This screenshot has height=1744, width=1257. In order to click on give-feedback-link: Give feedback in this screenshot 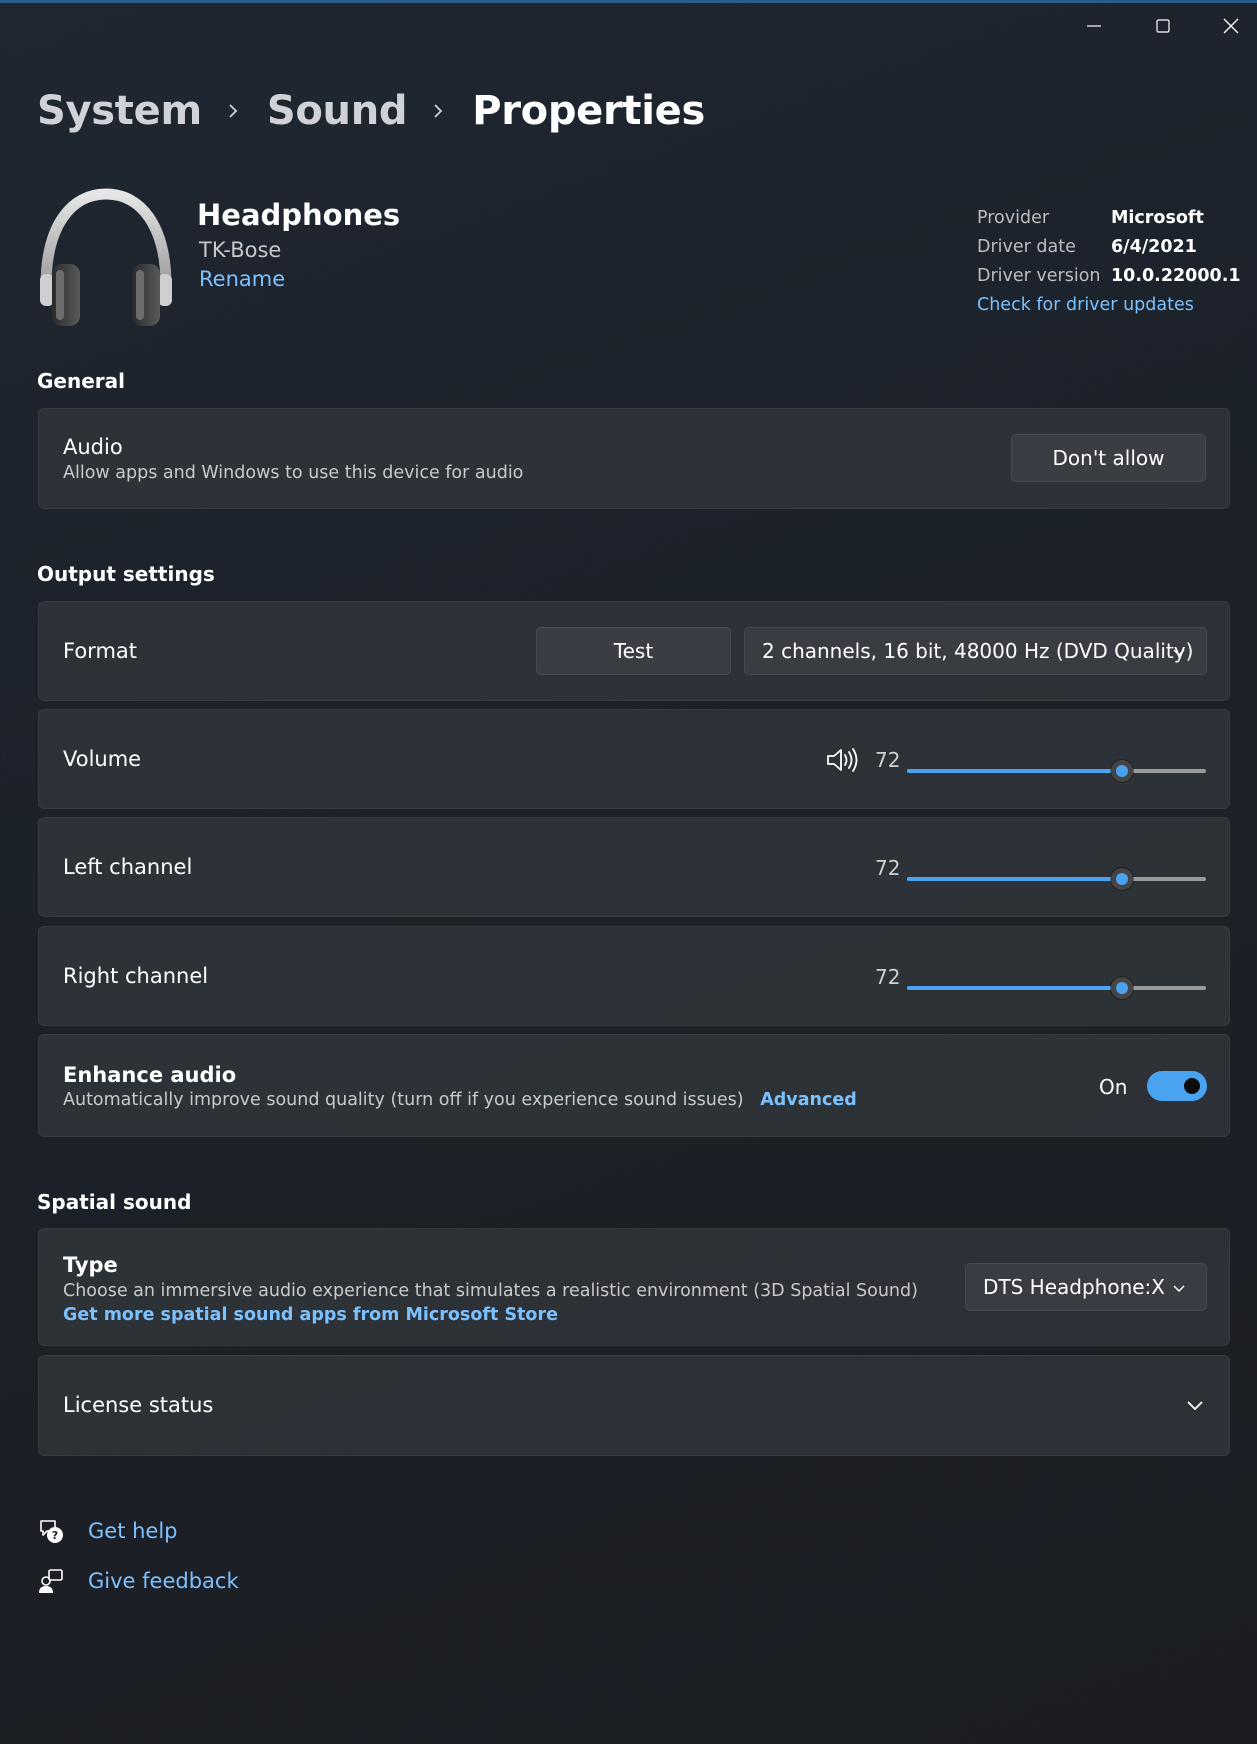, I will do `click(163, 1581)`.